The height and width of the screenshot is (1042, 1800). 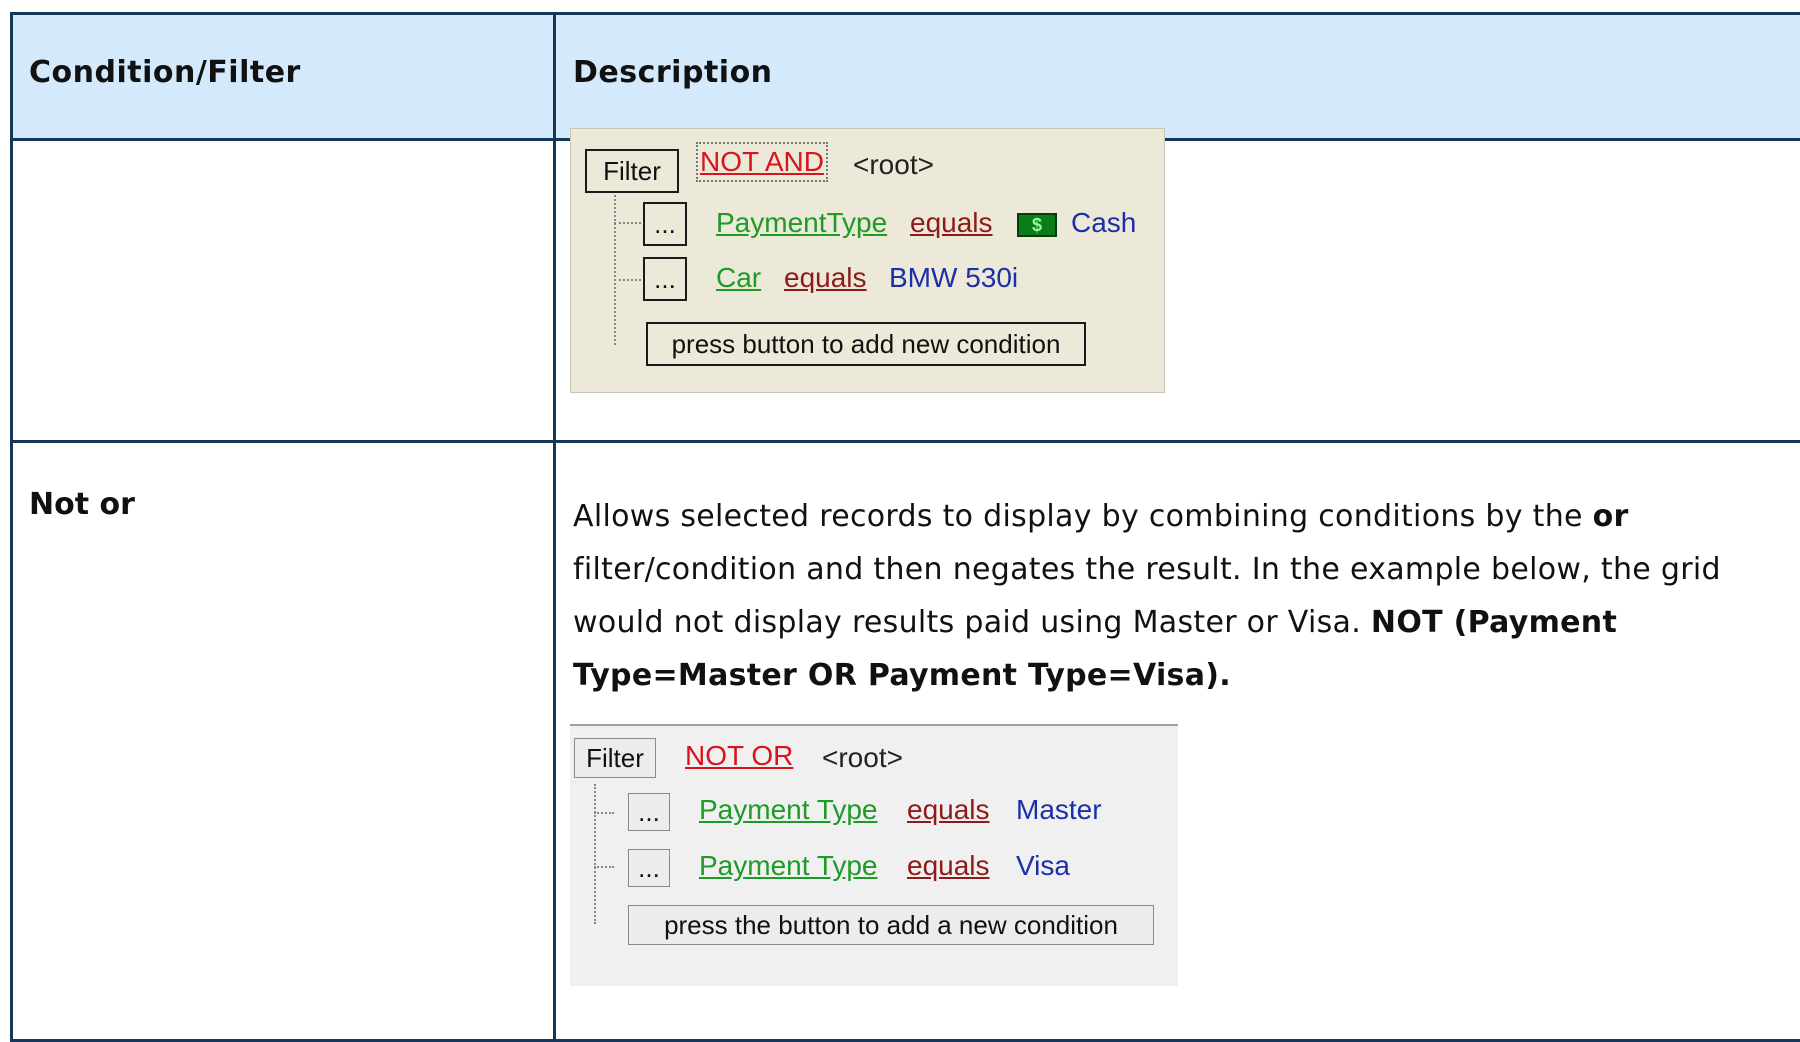 What do you see at coordinates (1059, 810) in the screenshot?
I see `condition-value-link: Master` at bounding box center [1059, 810].